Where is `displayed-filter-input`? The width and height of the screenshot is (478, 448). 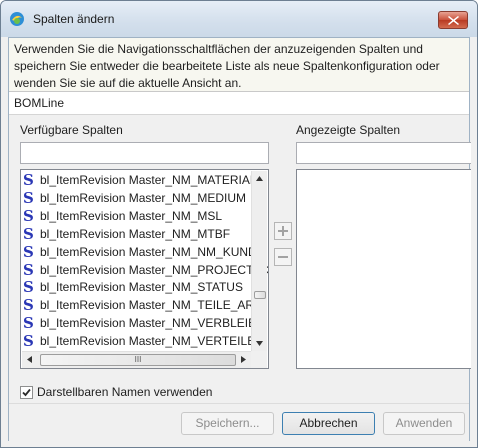 displayed-filter-input is located at coordinates (383, 153).